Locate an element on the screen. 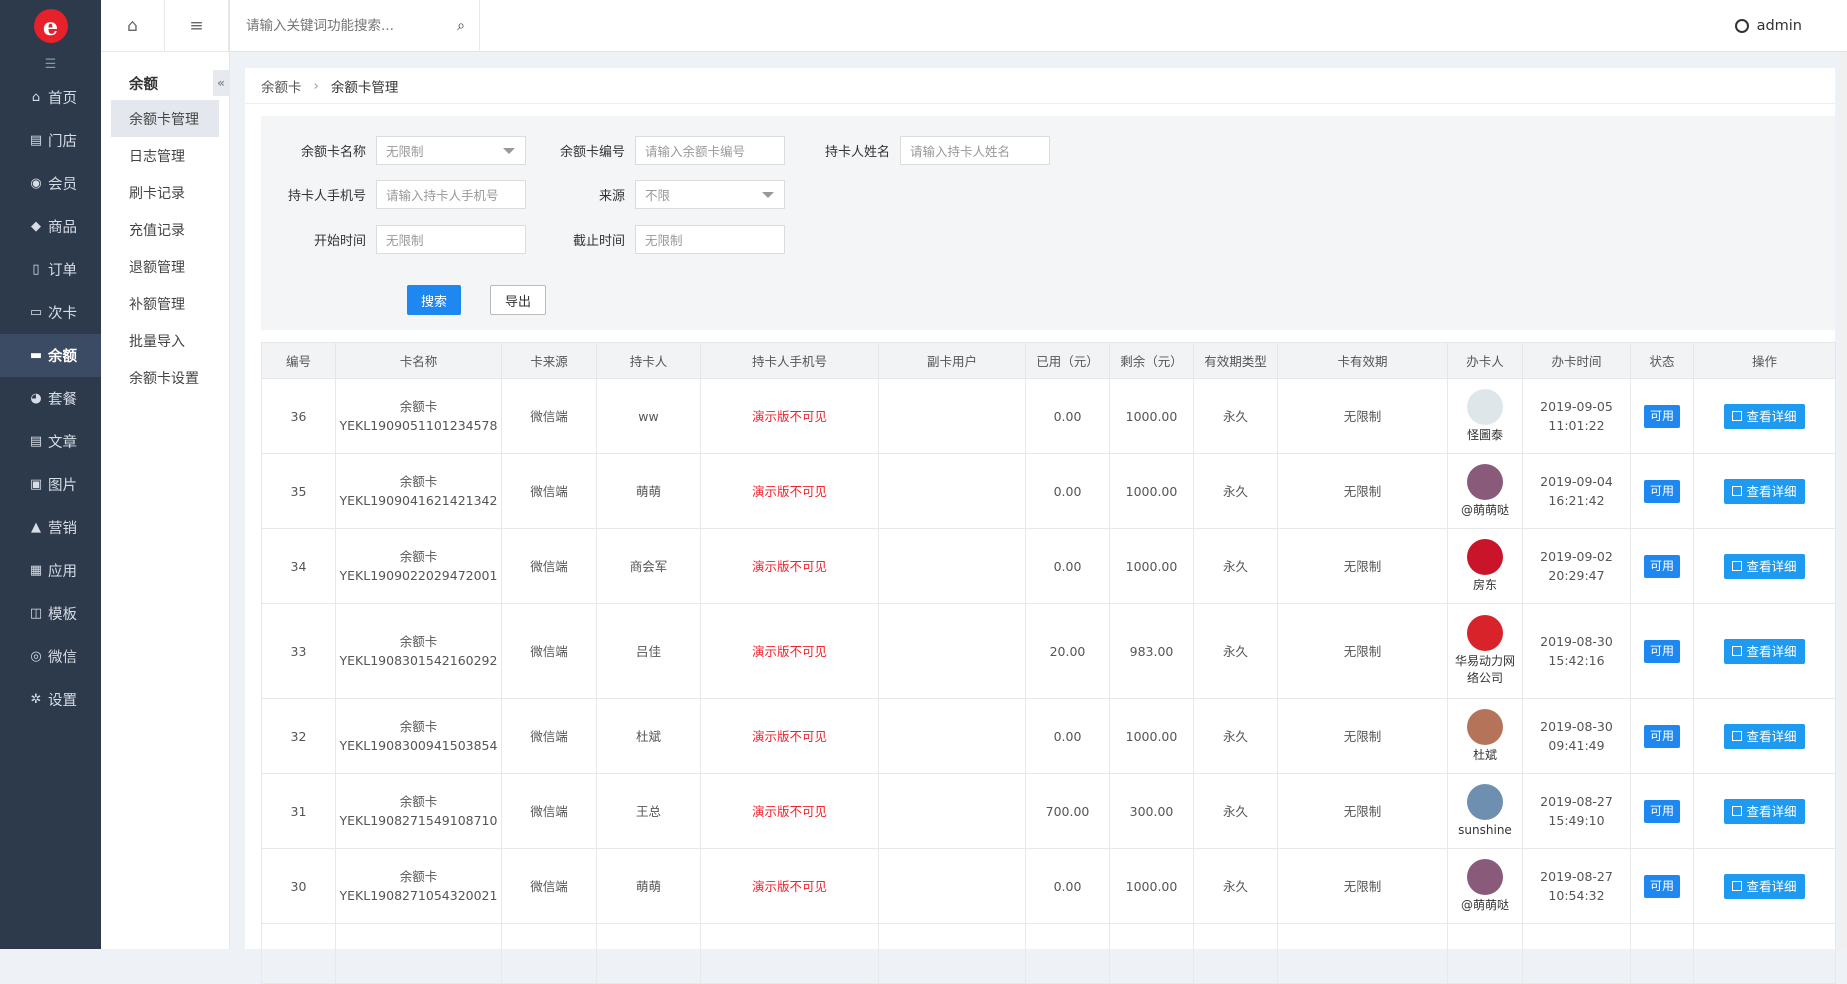  cell-holder: 杜斌 is located at coordinates (648, 736).